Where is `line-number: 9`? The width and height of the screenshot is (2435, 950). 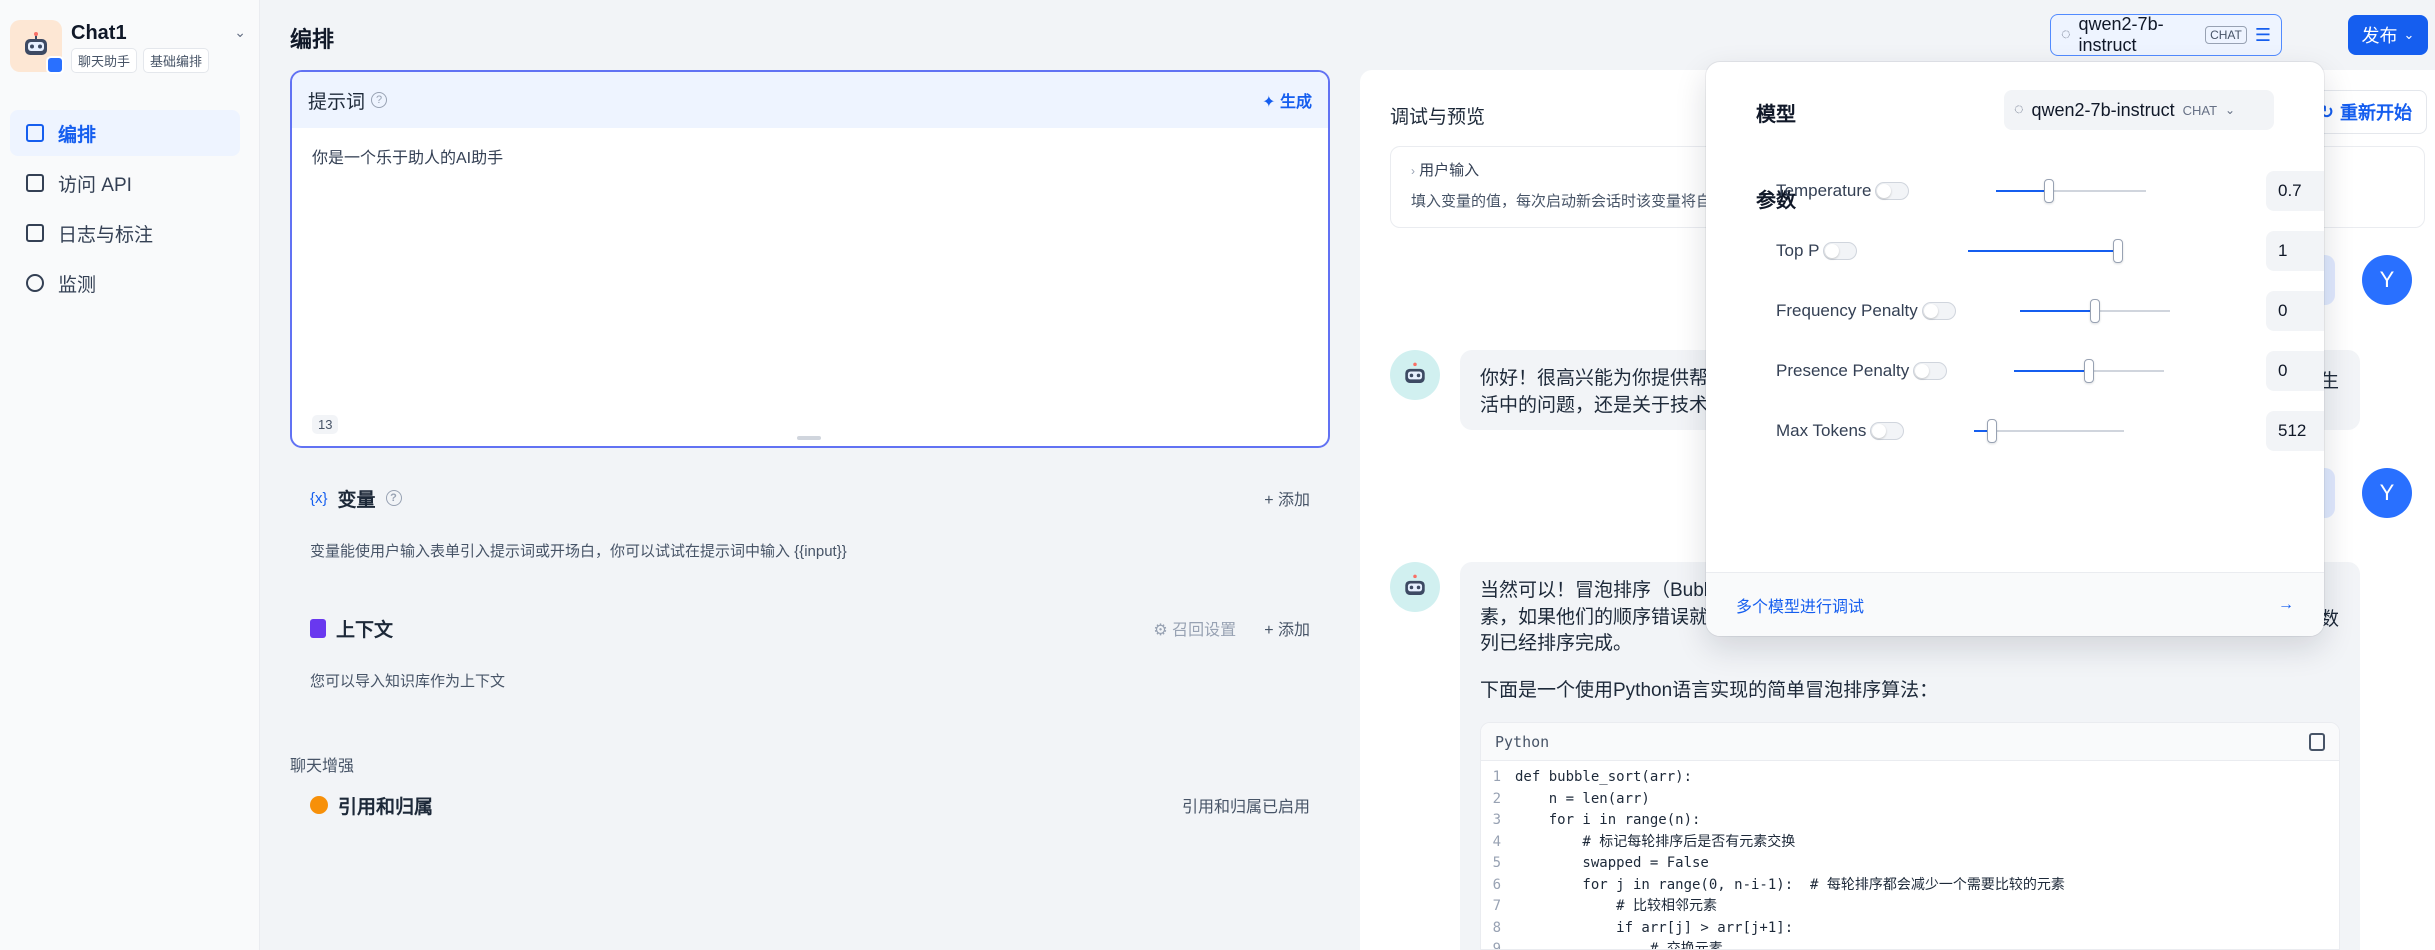
line-number: 9 is located at coordinates (1496, 945).